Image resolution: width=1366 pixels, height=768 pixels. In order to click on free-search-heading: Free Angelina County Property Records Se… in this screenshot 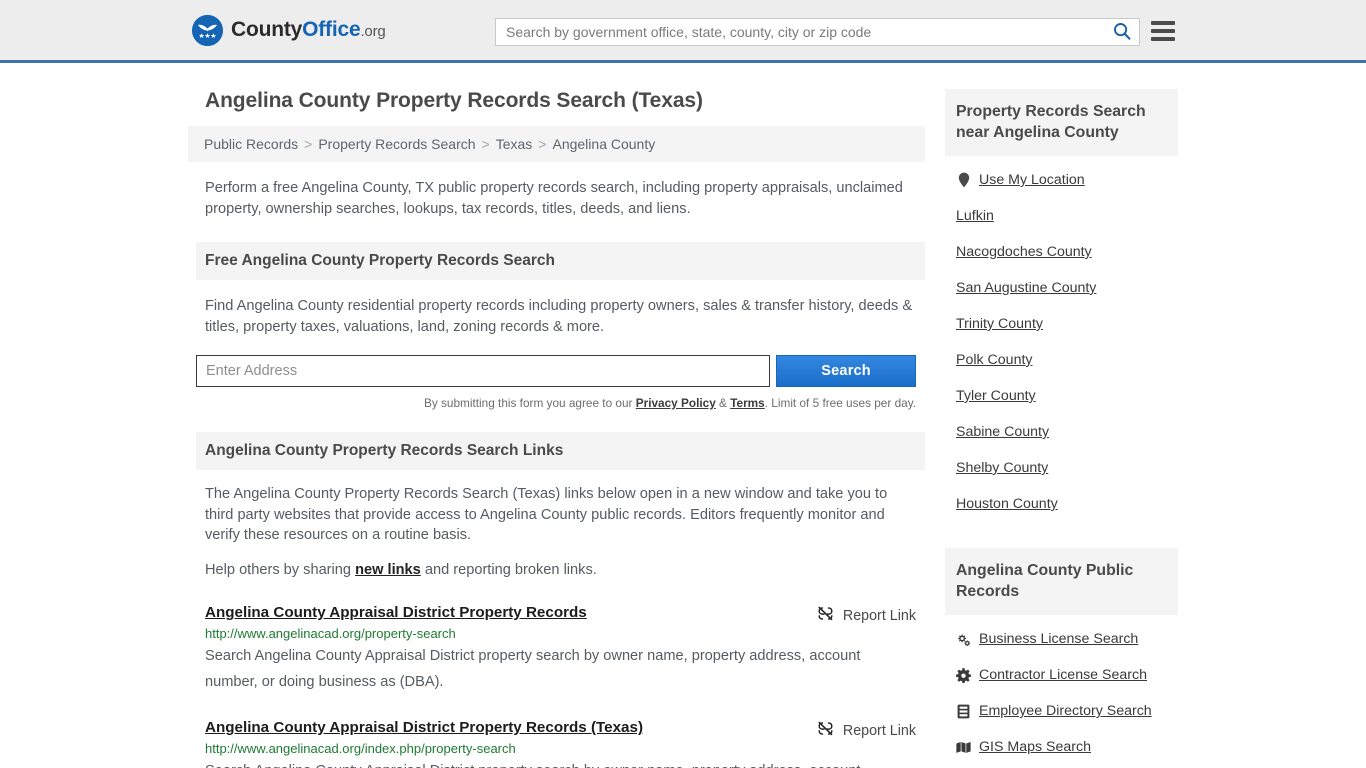, I will do `click(380, 260)`.